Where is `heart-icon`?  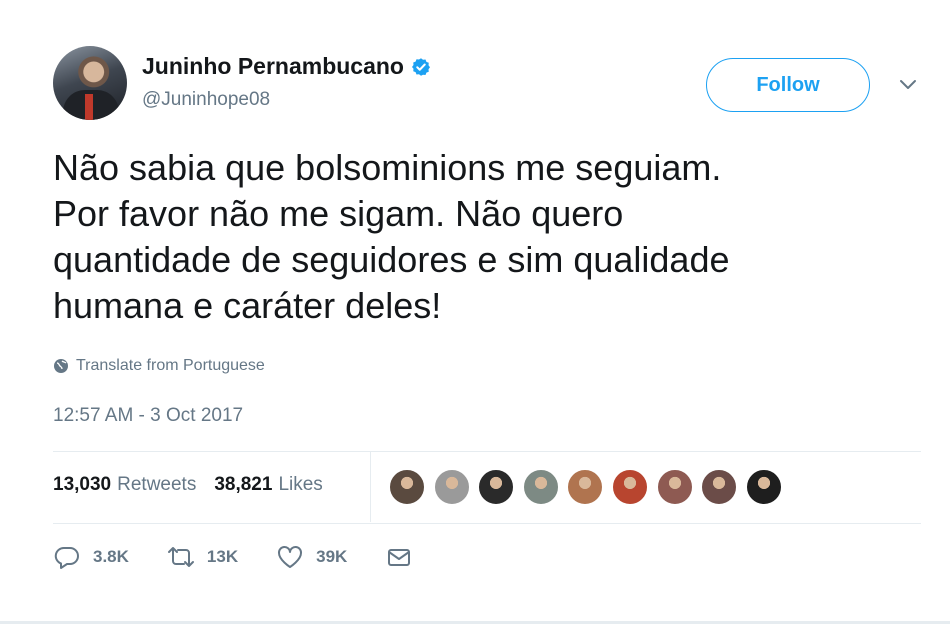
heart-icon is located at coordinates (290, 557).